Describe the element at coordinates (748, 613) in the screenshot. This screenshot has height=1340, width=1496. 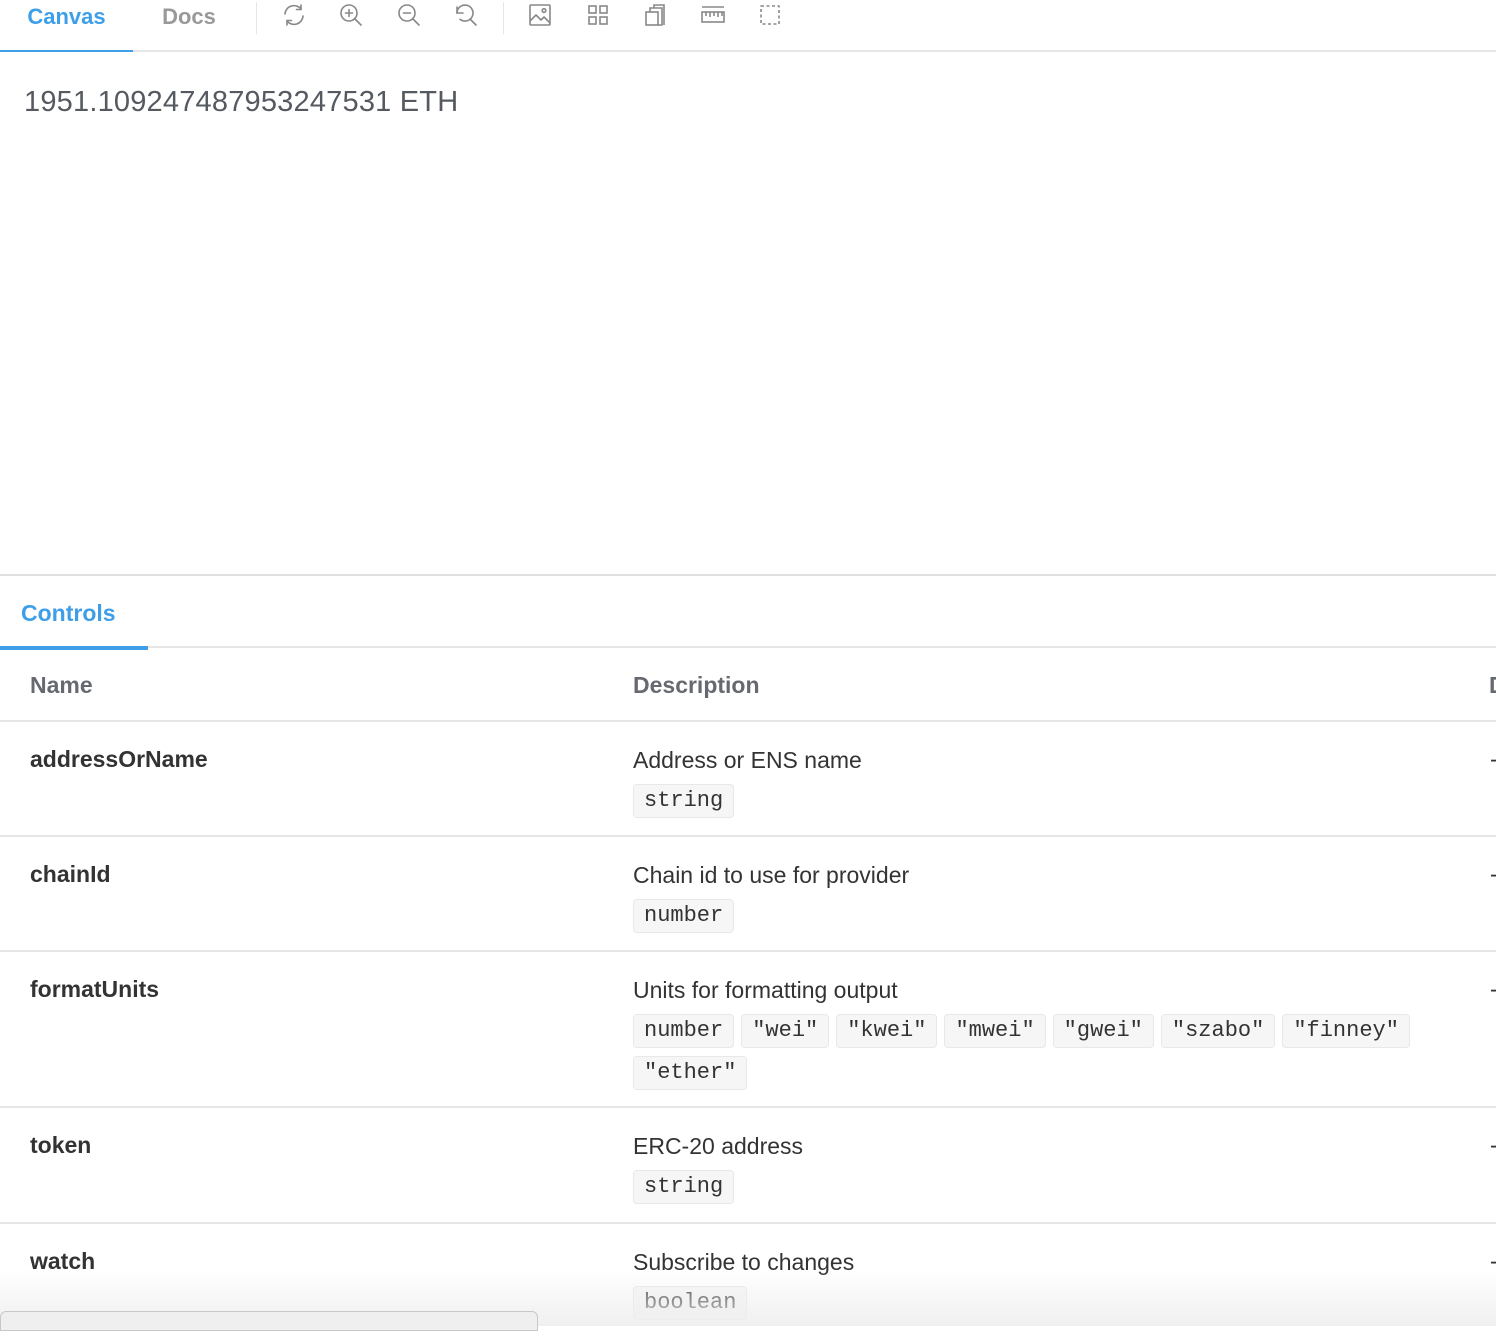
I see `panel-tabs: Controls` at that location.